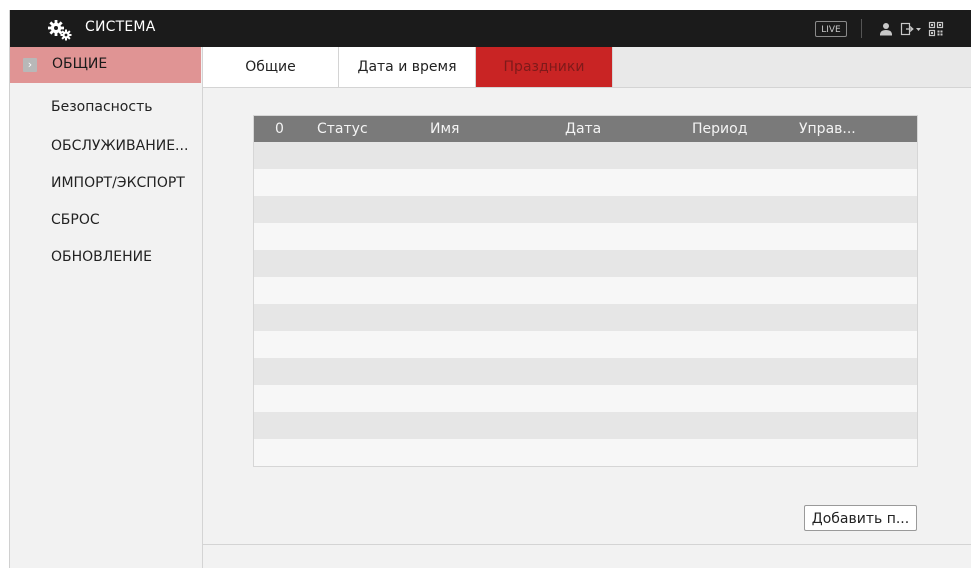  What do you see at coordinates (60, 30) in the screenshot?
I see `gears-icon` at bounding box center [60, 30].